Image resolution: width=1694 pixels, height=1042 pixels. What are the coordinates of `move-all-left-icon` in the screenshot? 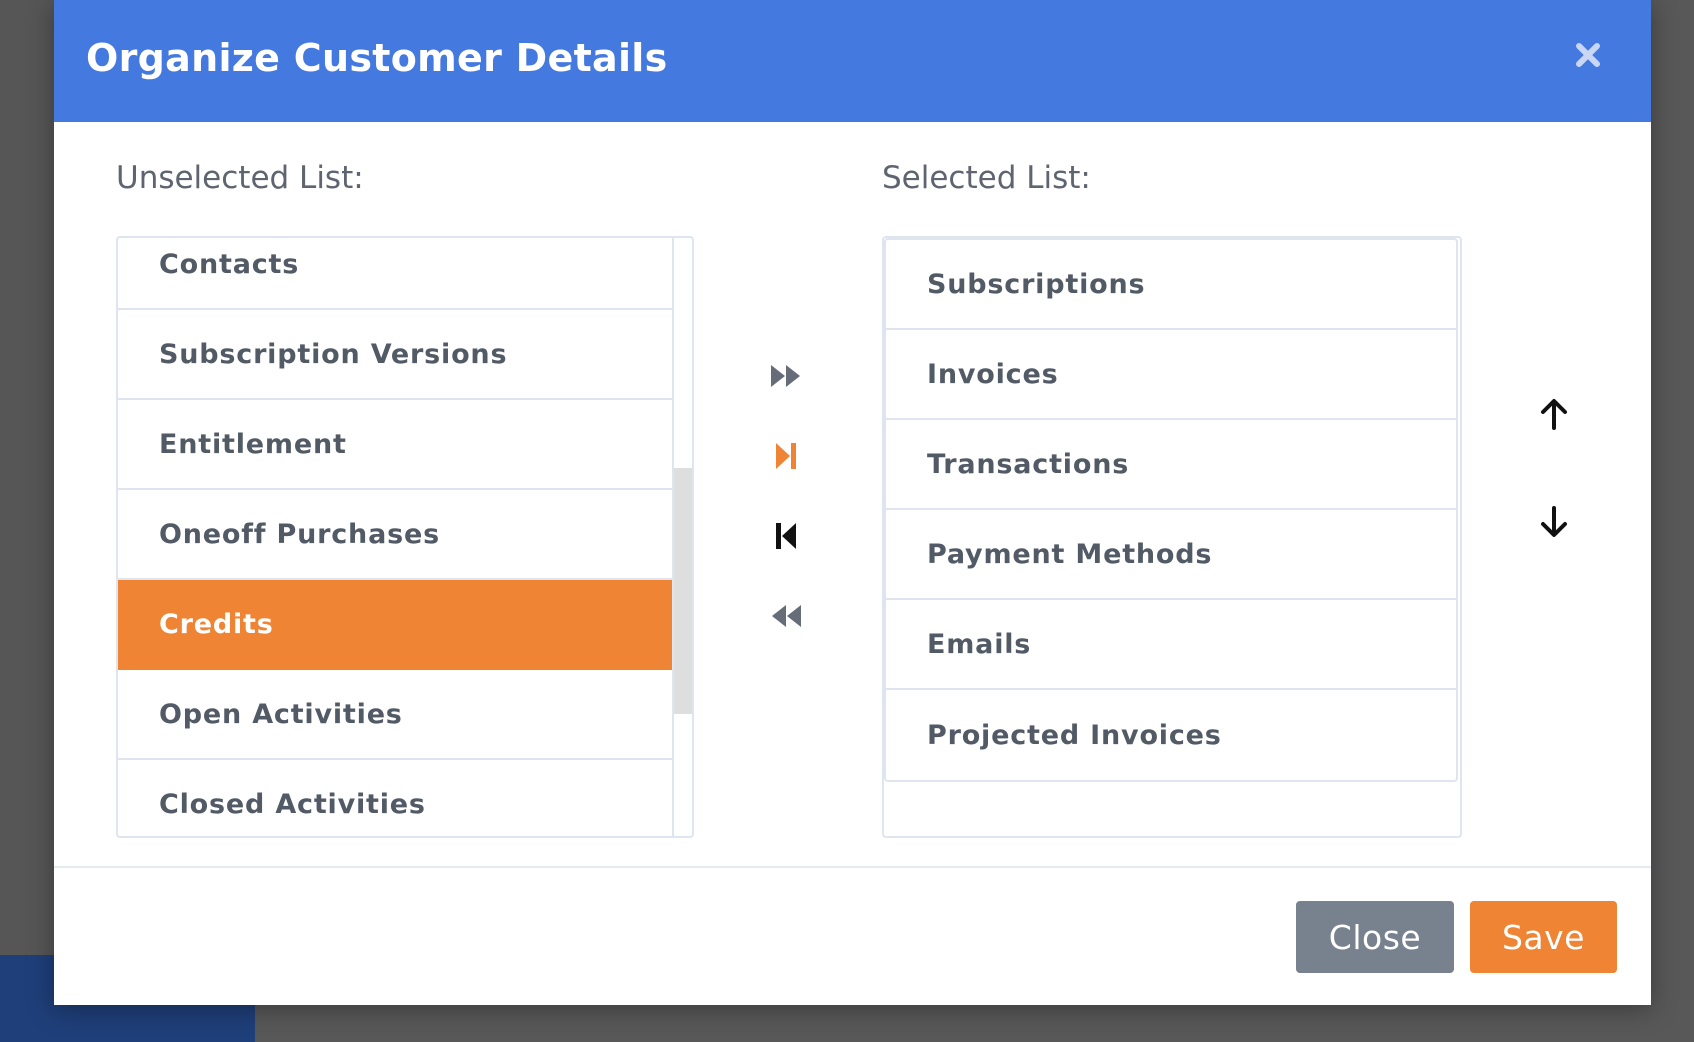 It's located at (786, 616).